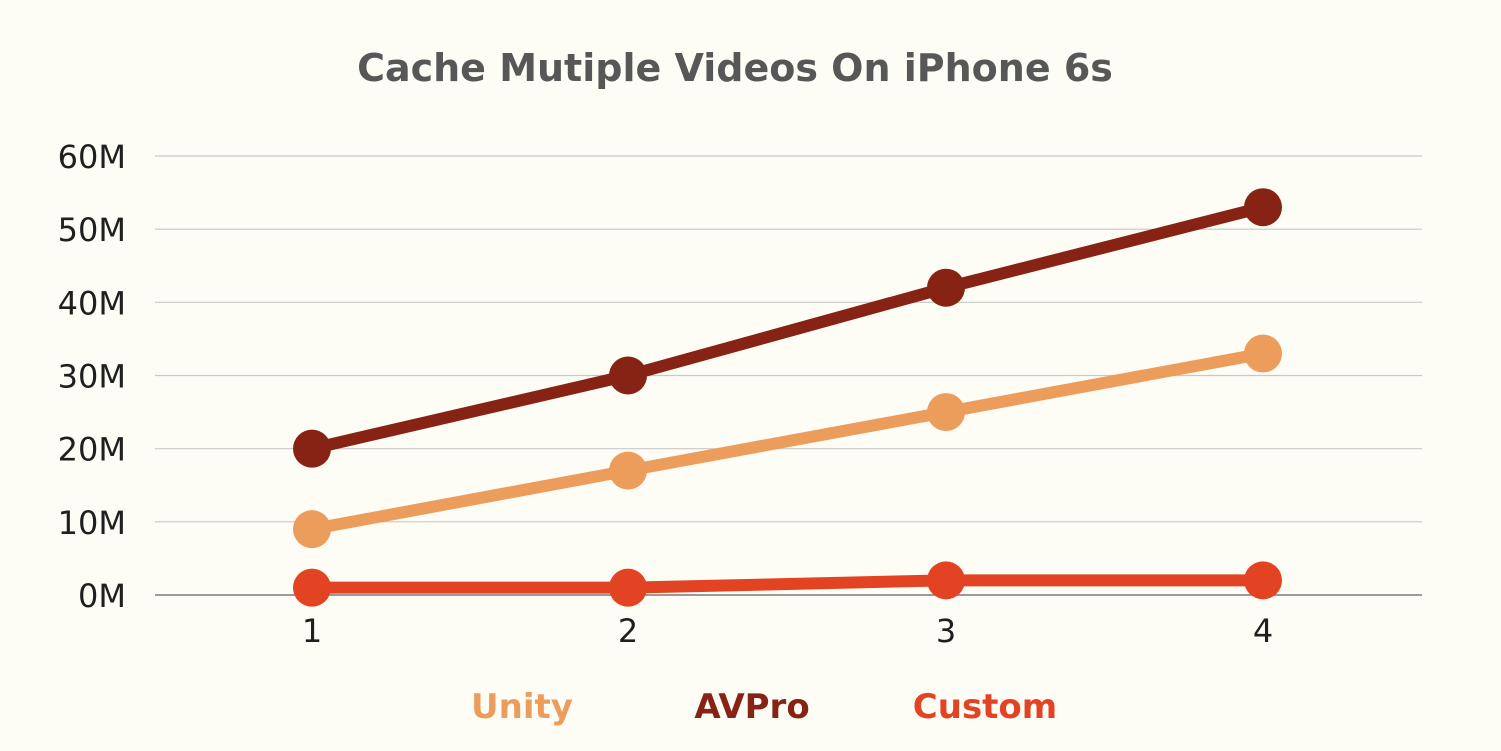  Describe the element at coordinates (1263, 631) in the screenshot. I see `x-tick-label: 4` at that location.